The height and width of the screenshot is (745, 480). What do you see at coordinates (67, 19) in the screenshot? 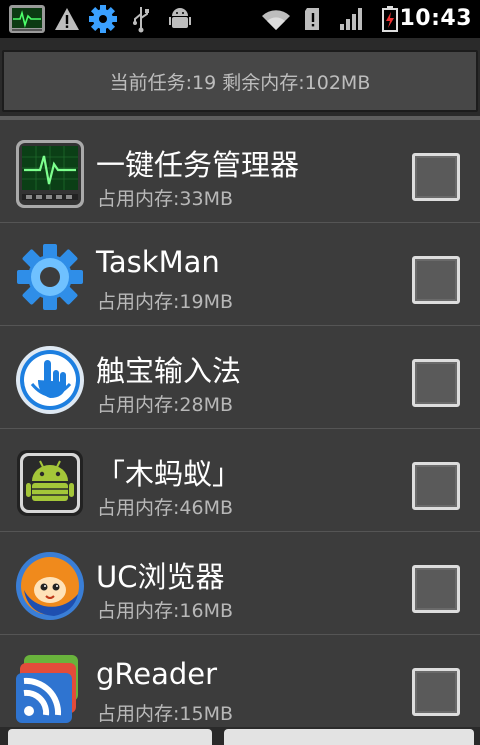
I see `warning-icon` at bounding box center [67, 19].